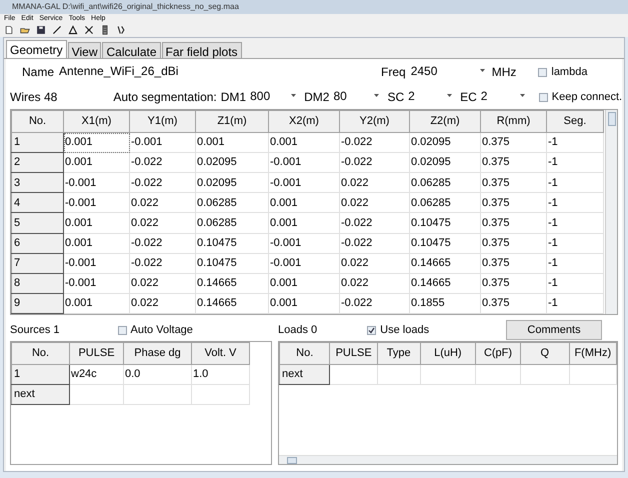  I want to click on column-header: X1(m), so click(97, 121).